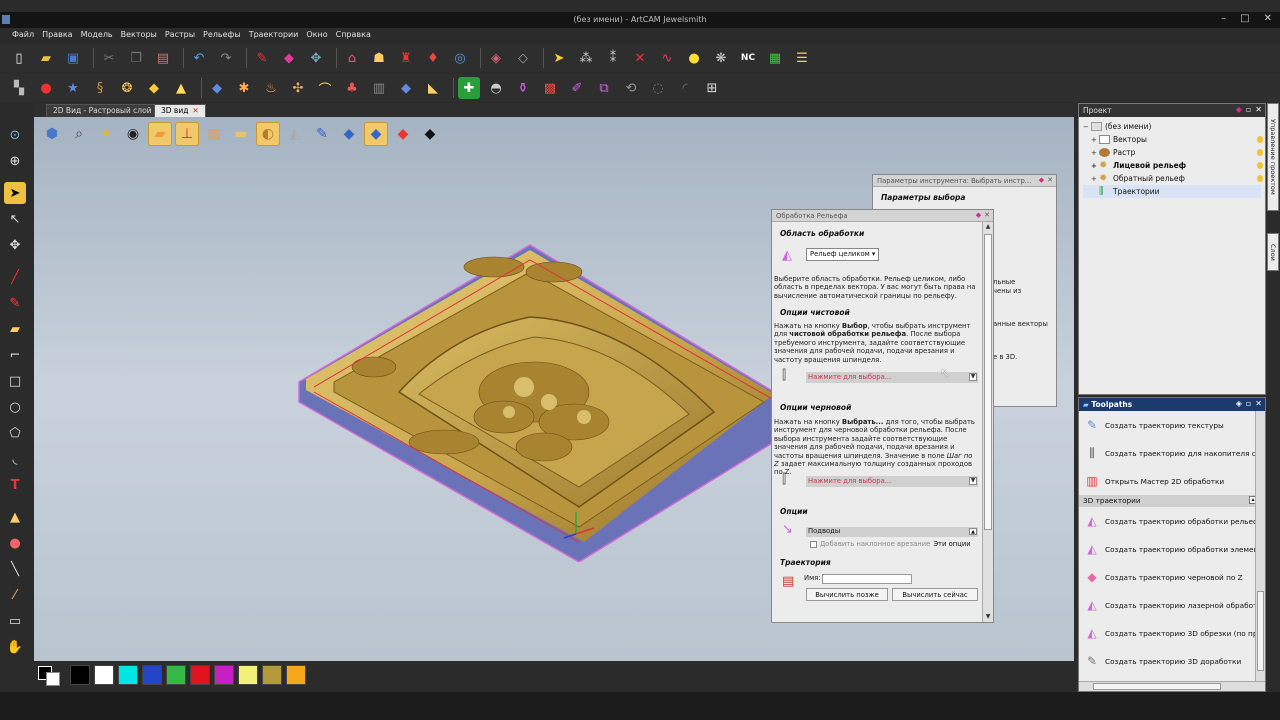  What do you see at coordinates (15, 219) in the screenshot?
I see `node-arrow-icon: ↖` at bounding box center [15, 219].